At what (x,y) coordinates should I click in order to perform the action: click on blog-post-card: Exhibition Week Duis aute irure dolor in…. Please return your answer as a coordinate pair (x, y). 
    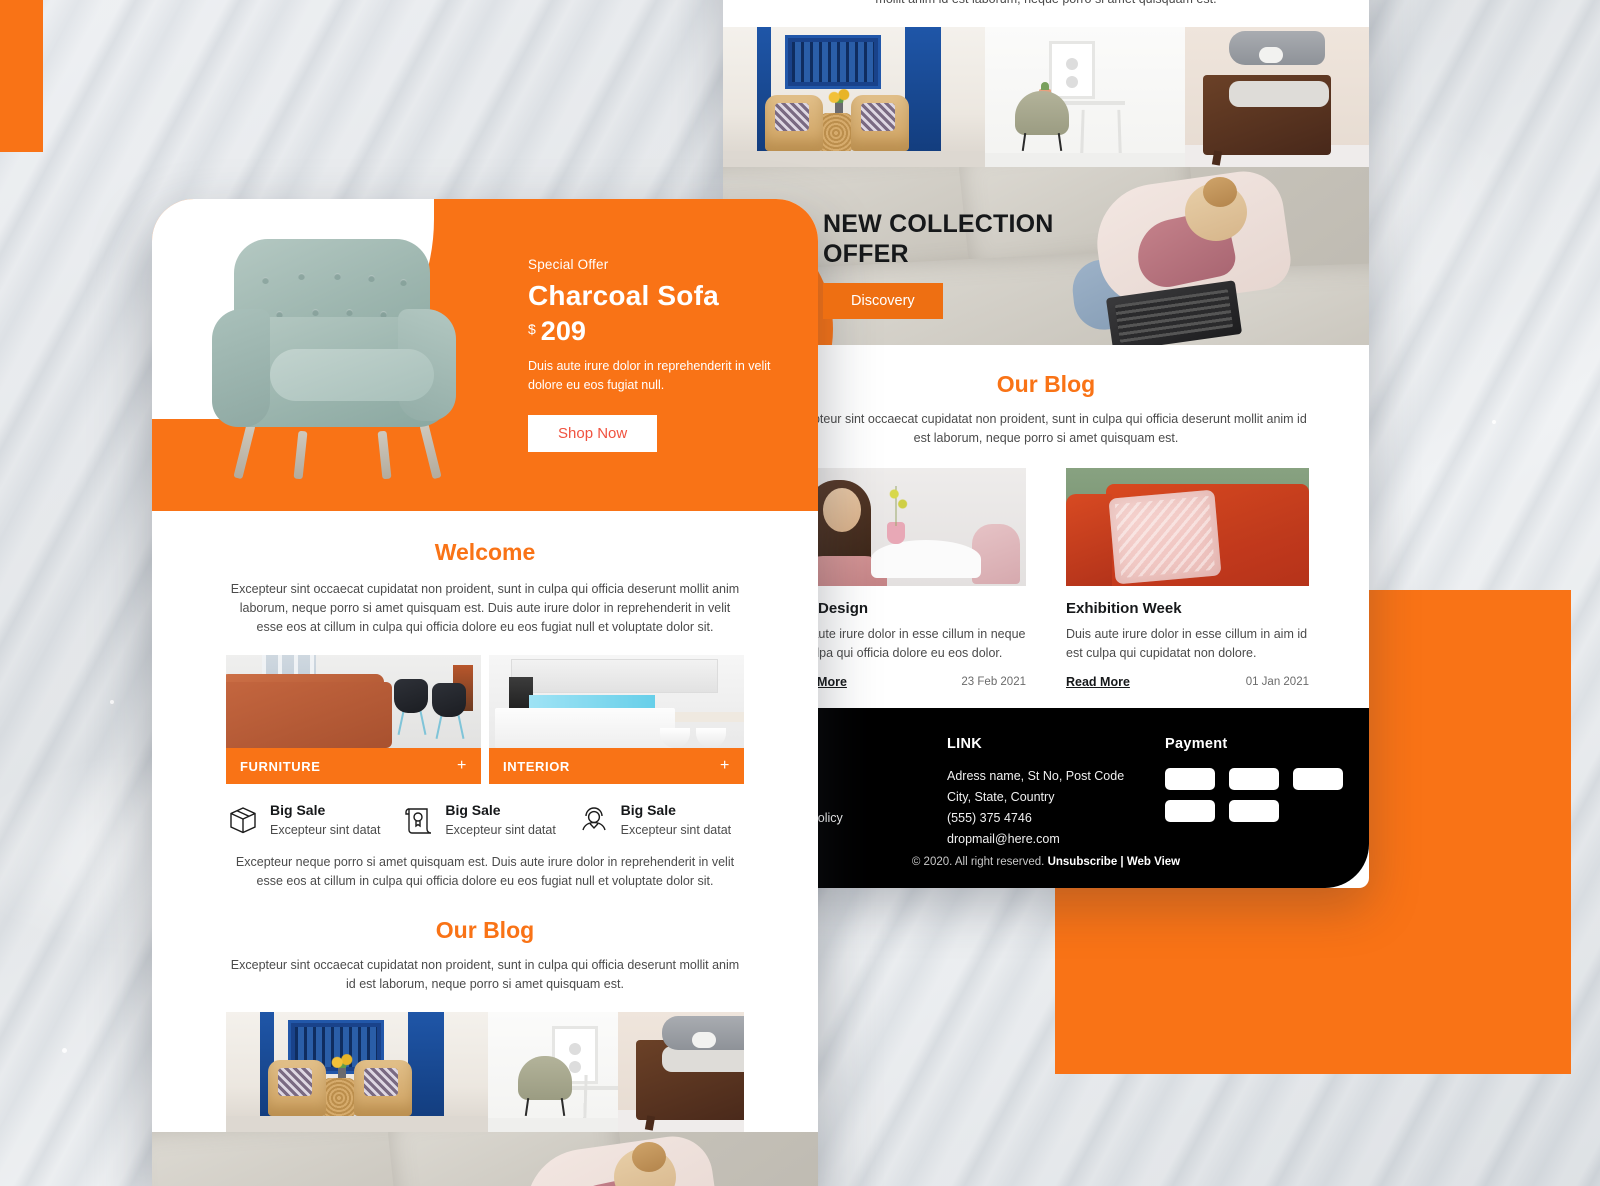
    Looking at the image, I should click on (1187, 578).